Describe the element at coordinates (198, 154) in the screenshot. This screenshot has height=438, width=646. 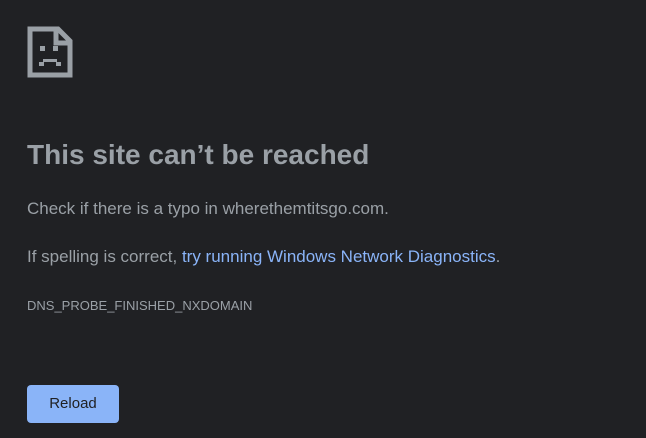
I see `page-title: This site can’t be reached` at that location.